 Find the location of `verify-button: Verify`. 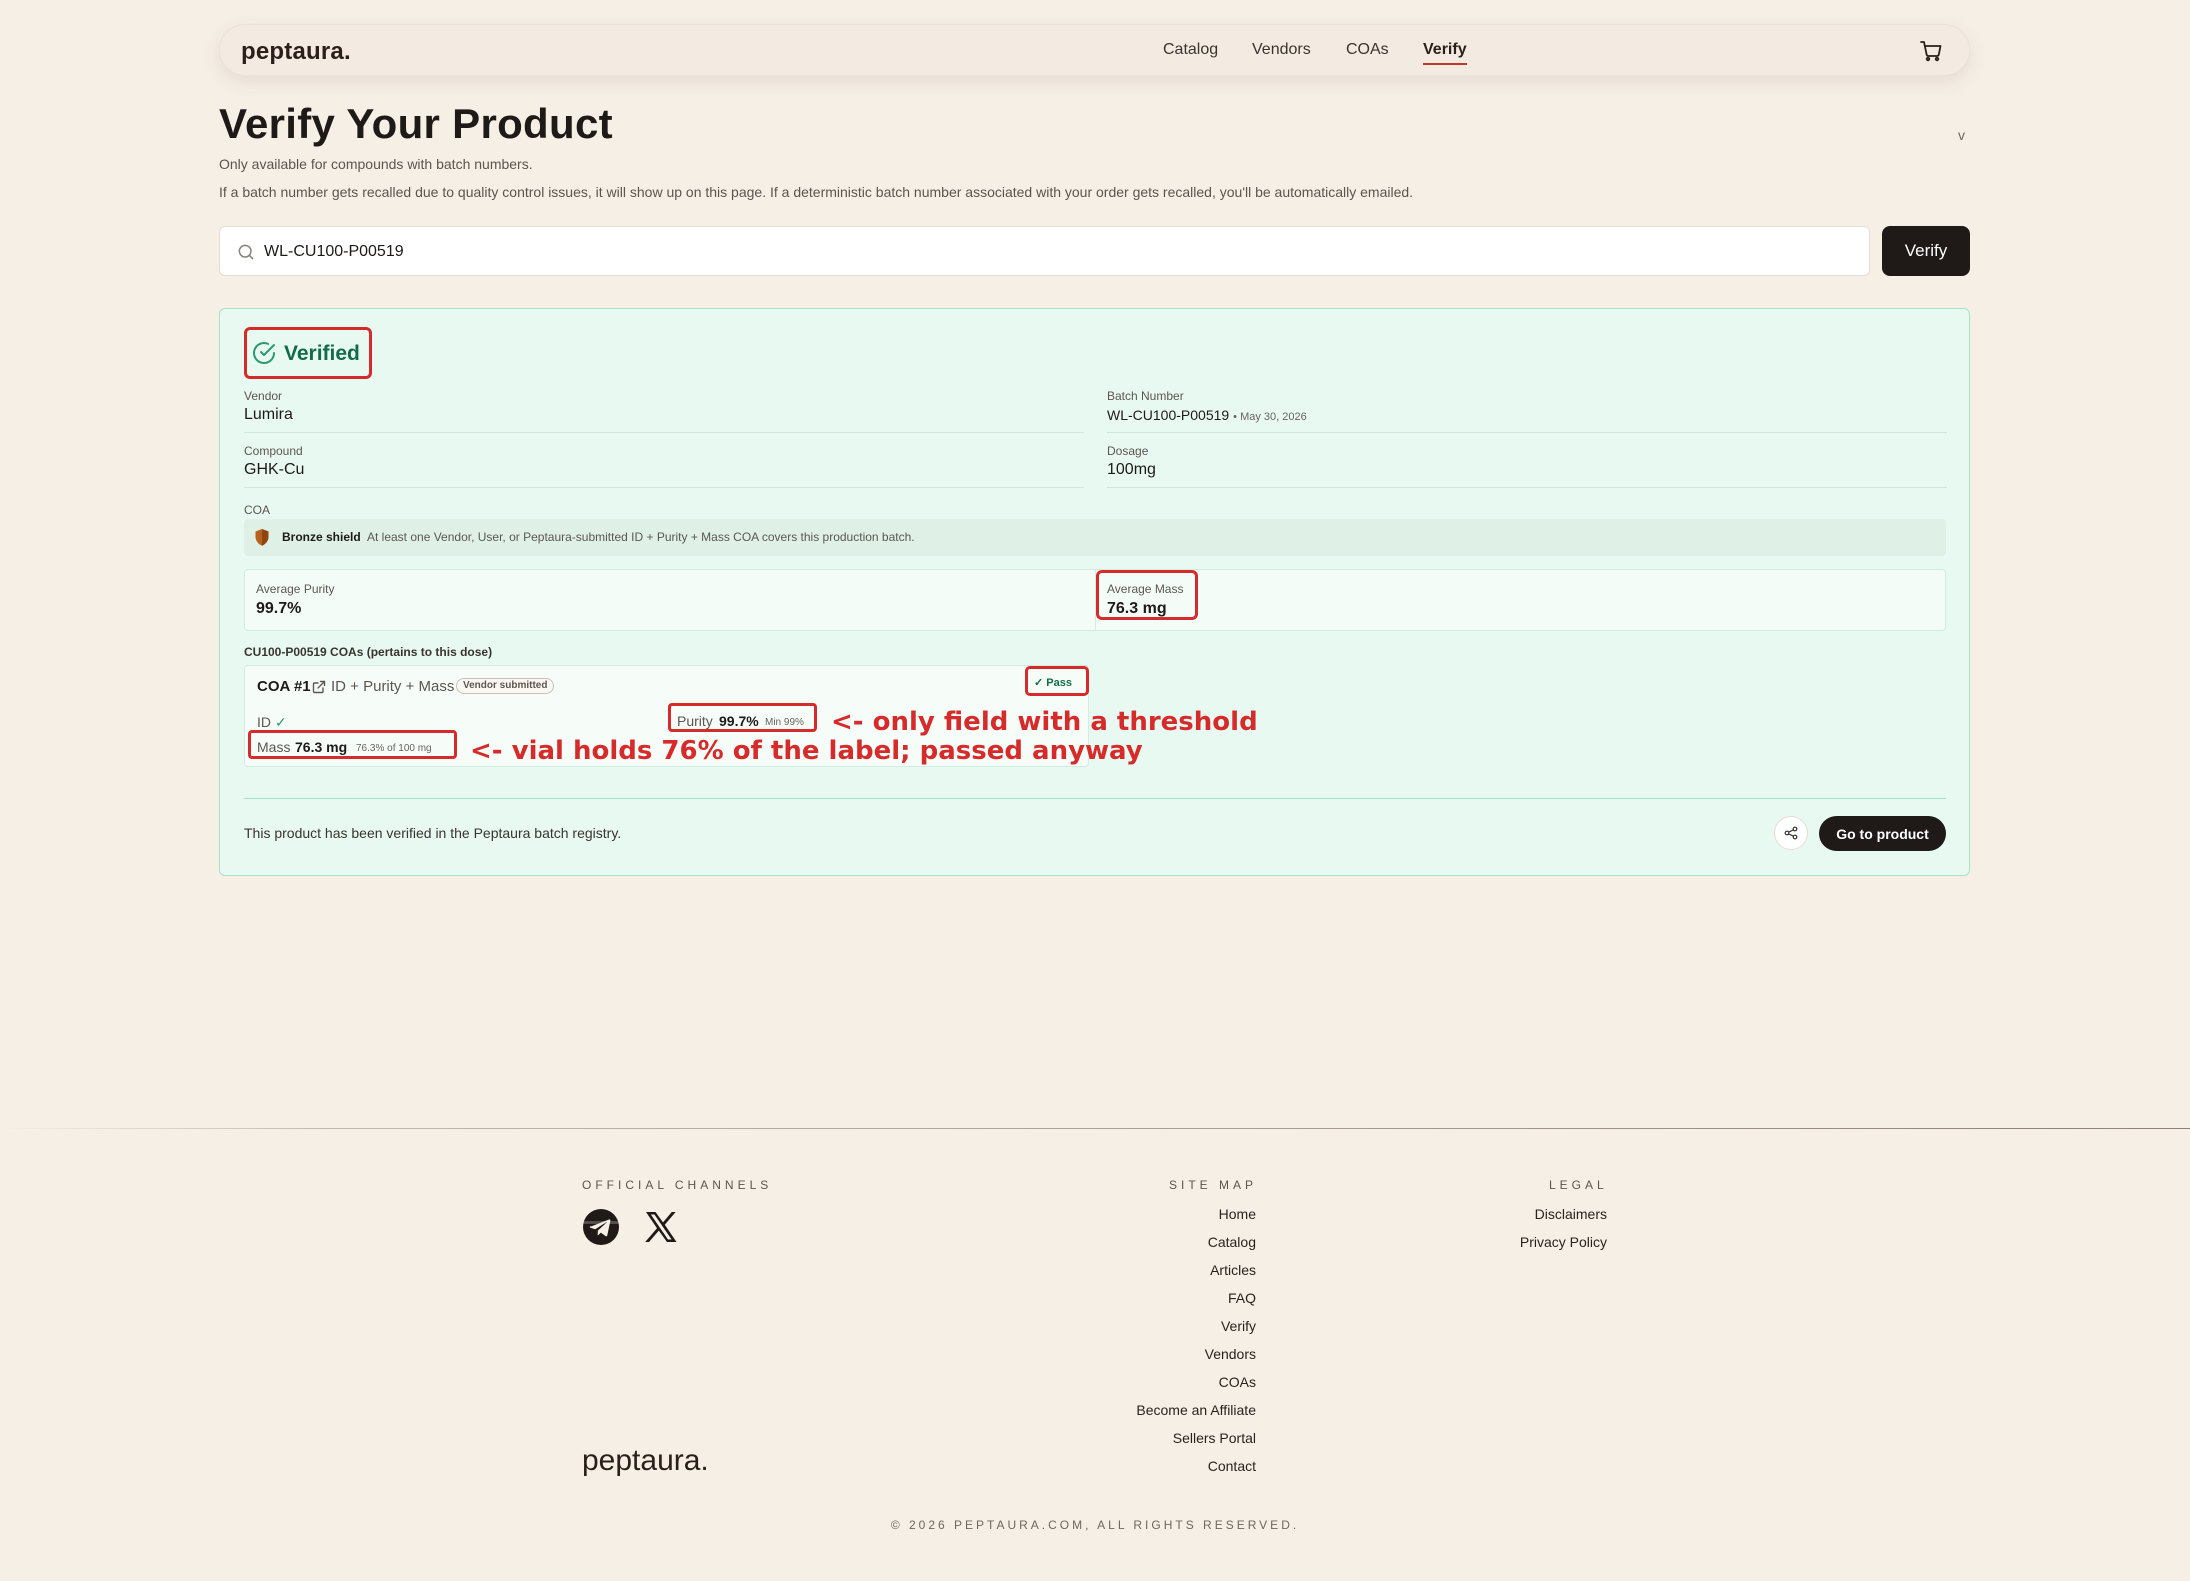

verify-button: Verify is located at coordinates (1926, 251).